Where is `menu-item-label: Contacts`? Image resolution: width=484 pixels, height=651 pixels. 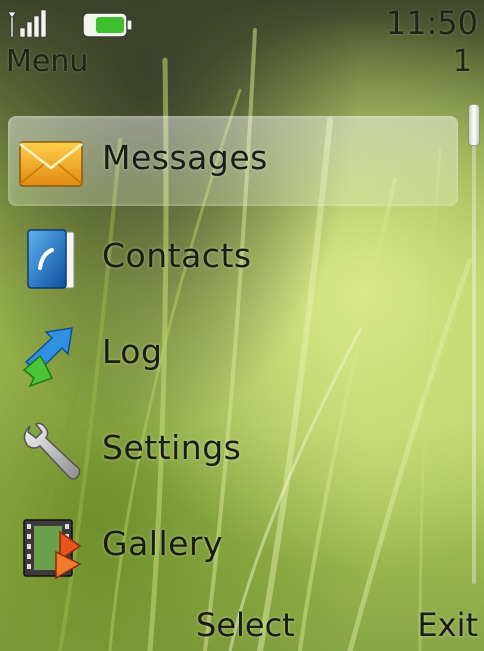 menu-item-label: Contacts is located at coordinates (177, 255).